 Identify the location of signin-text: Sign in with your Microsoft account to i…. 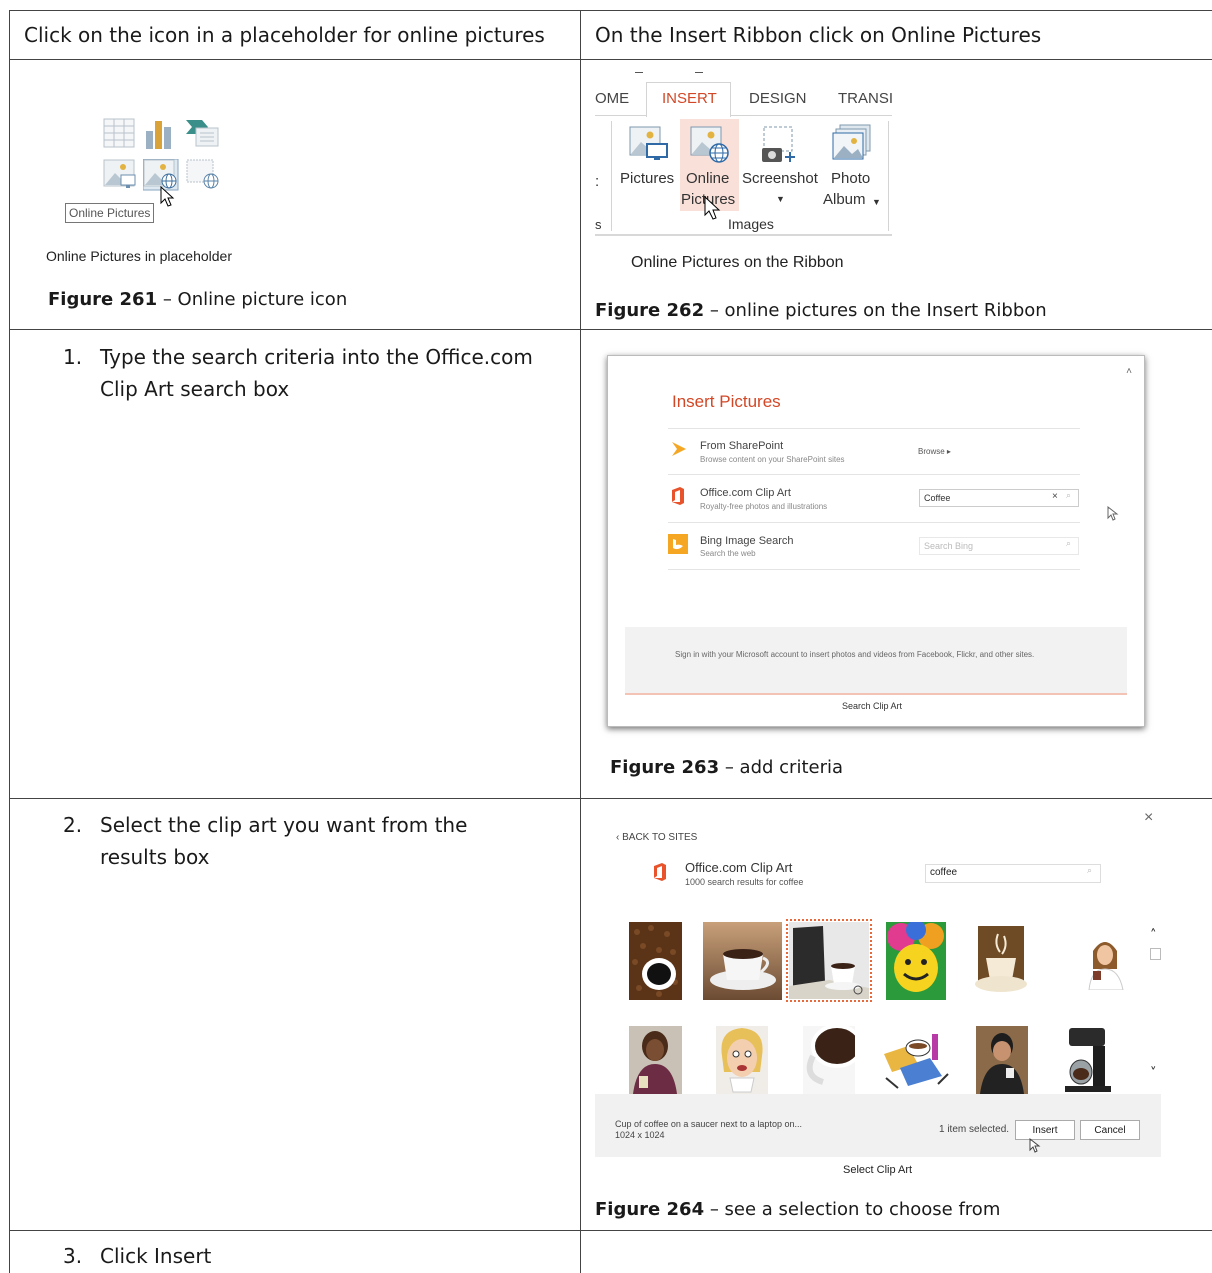
(870, 655).